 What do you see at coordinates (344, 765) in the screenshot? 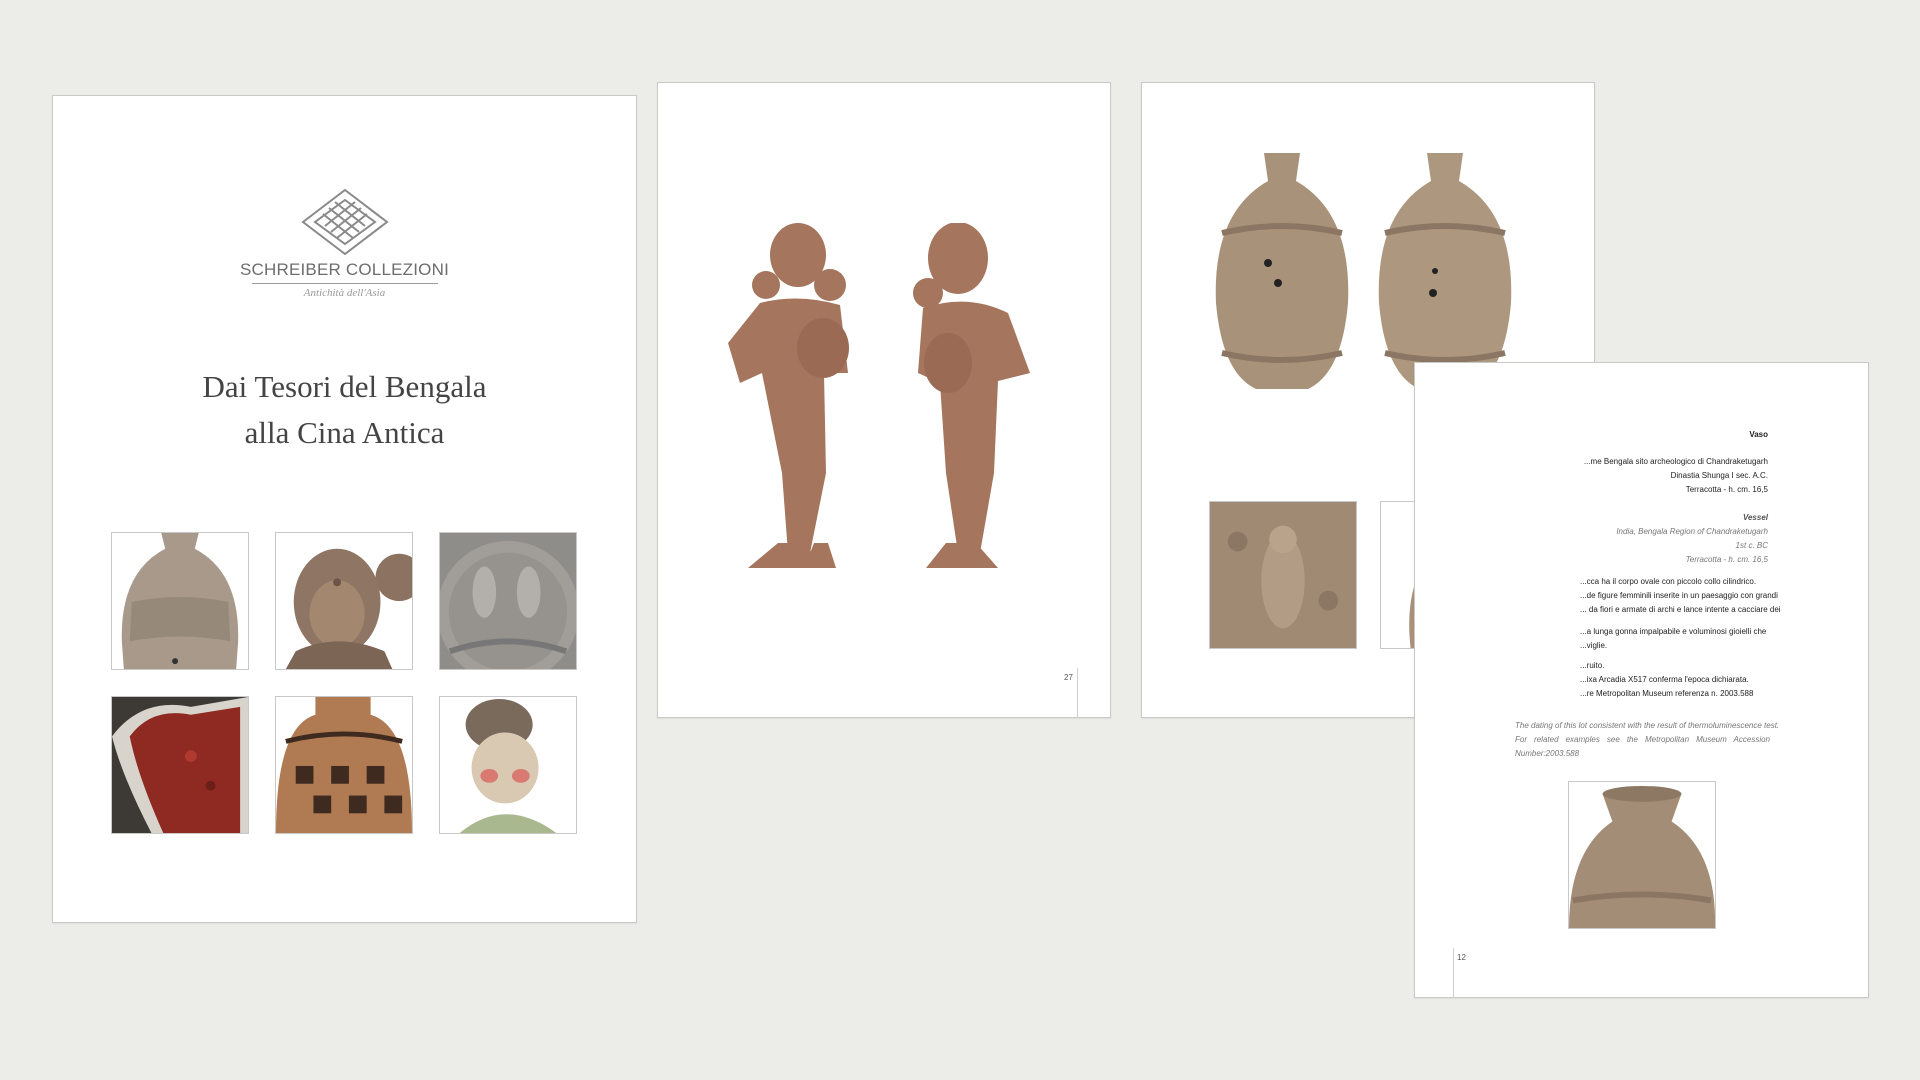
I see `thumbnail-painted-jar` at bounding box center [344, 765].